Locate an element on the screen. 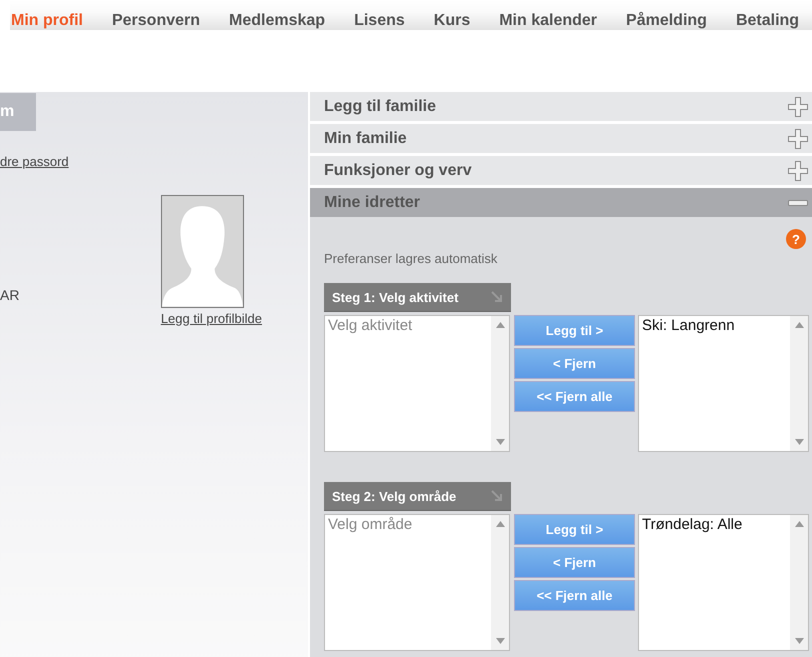  list-option: Ski: Langrenn is located at coordinates (714, 325).